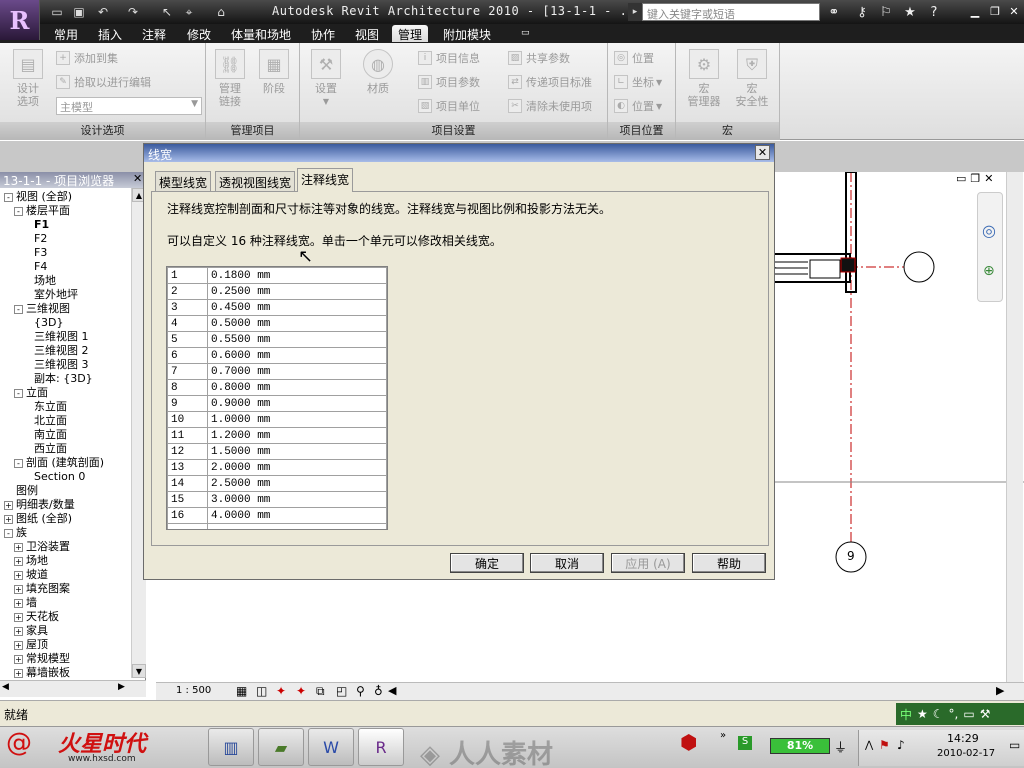 Image resolution: width=1024 pixels, height=768 pixels. I want to click on project-info-button: i 项目信息, so click(449, 58).